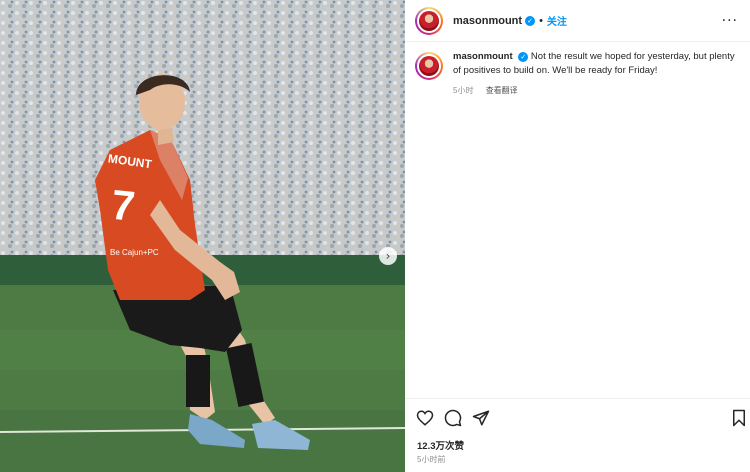  I want to click on heart-icon, so click(425, 418).